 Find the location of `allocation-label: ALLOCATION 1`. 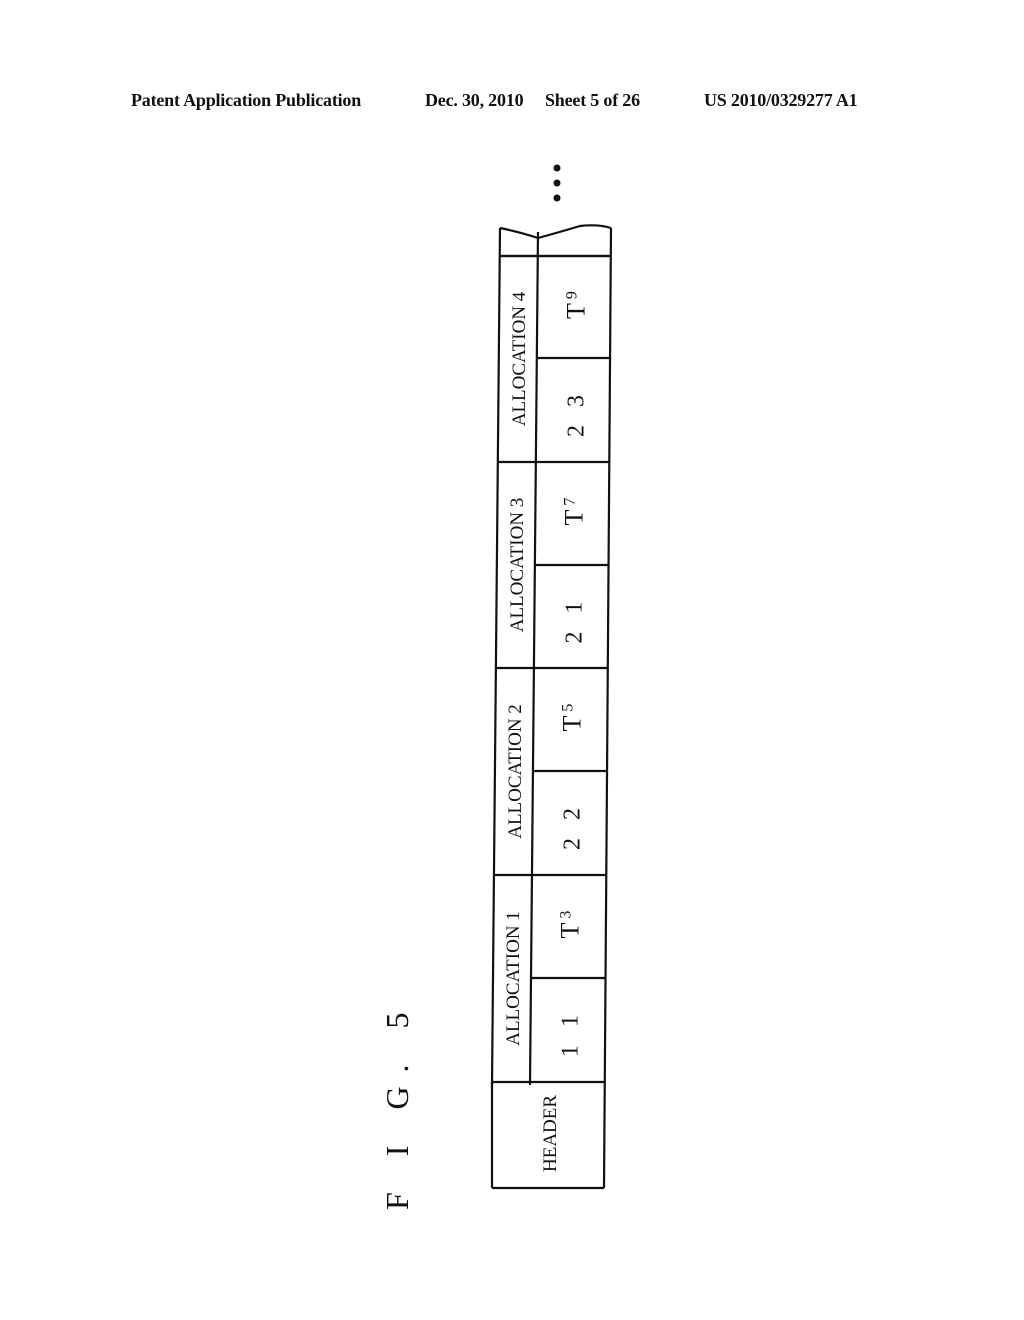

allocation-label: ALLOCATION 1 is located at coordinates (513, 978).